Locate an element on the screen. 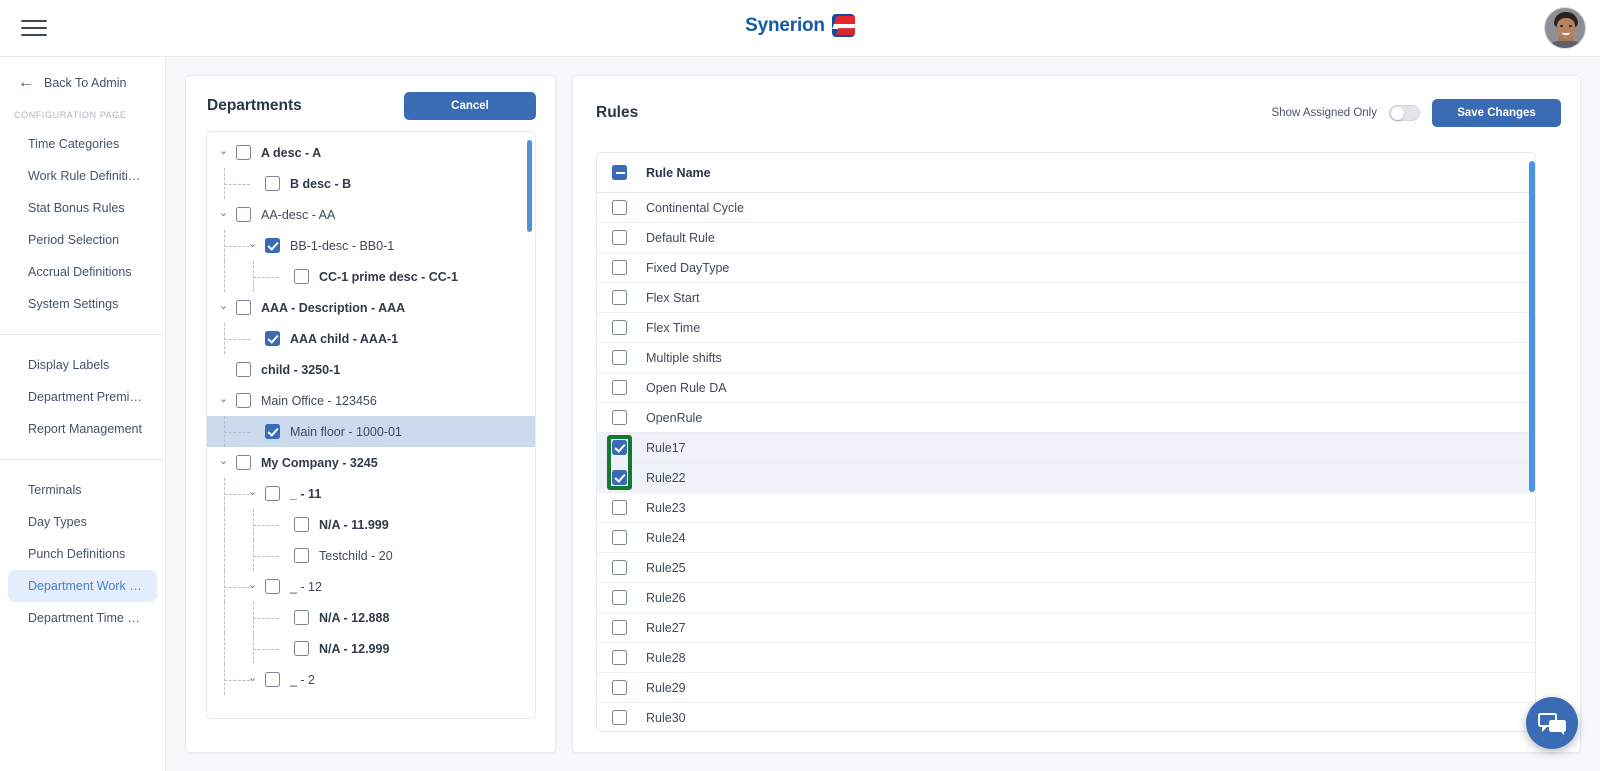 The width and height of the screenshot is (1600, 771). chat-button is located at coordinates (1552, 723).